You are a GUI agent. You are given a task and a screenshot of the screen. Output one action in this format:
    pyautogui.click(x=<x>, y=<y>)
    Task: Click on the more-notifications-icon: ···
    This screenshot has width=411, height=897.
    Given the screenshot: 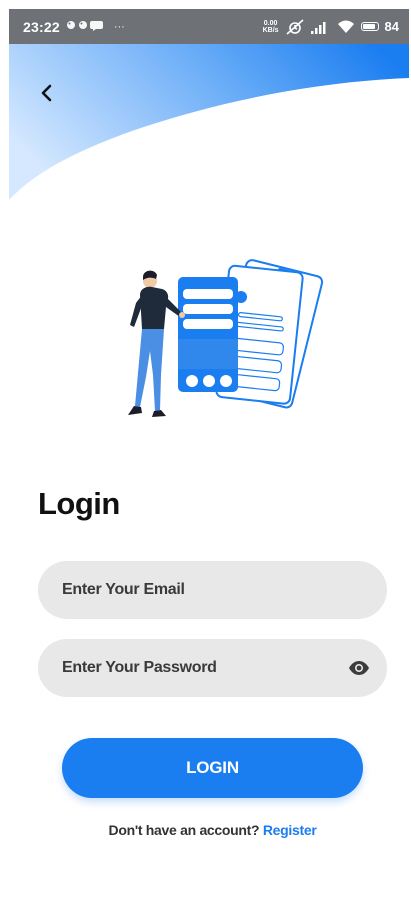 What is the action you would take?
    pyautogui.click(x=119, y=26)
    